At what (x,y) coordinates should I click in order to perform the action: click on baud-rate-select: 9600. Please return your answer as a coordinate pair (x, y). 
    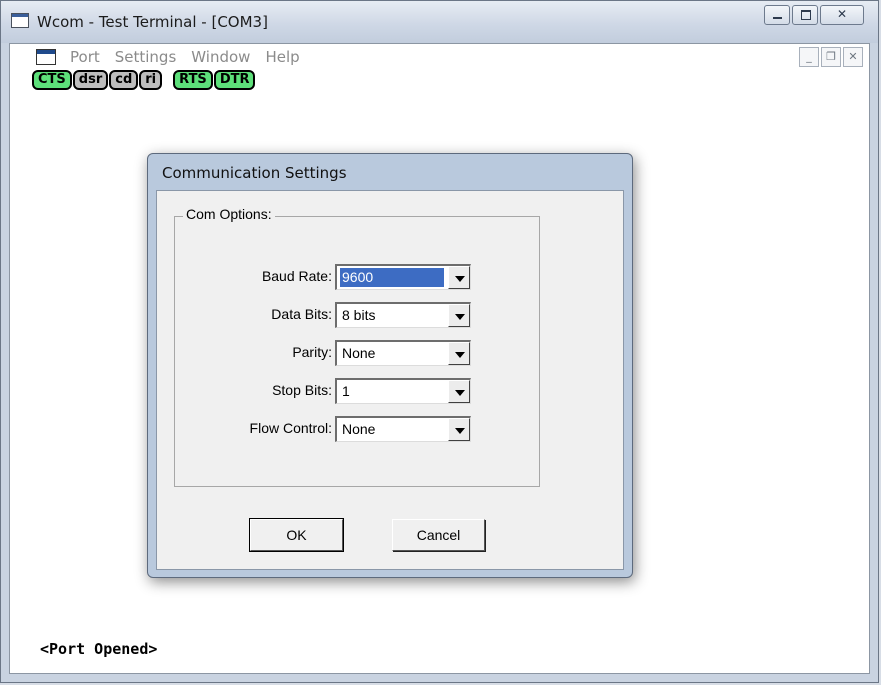
    Looking at the image, I should click on (403, 277).